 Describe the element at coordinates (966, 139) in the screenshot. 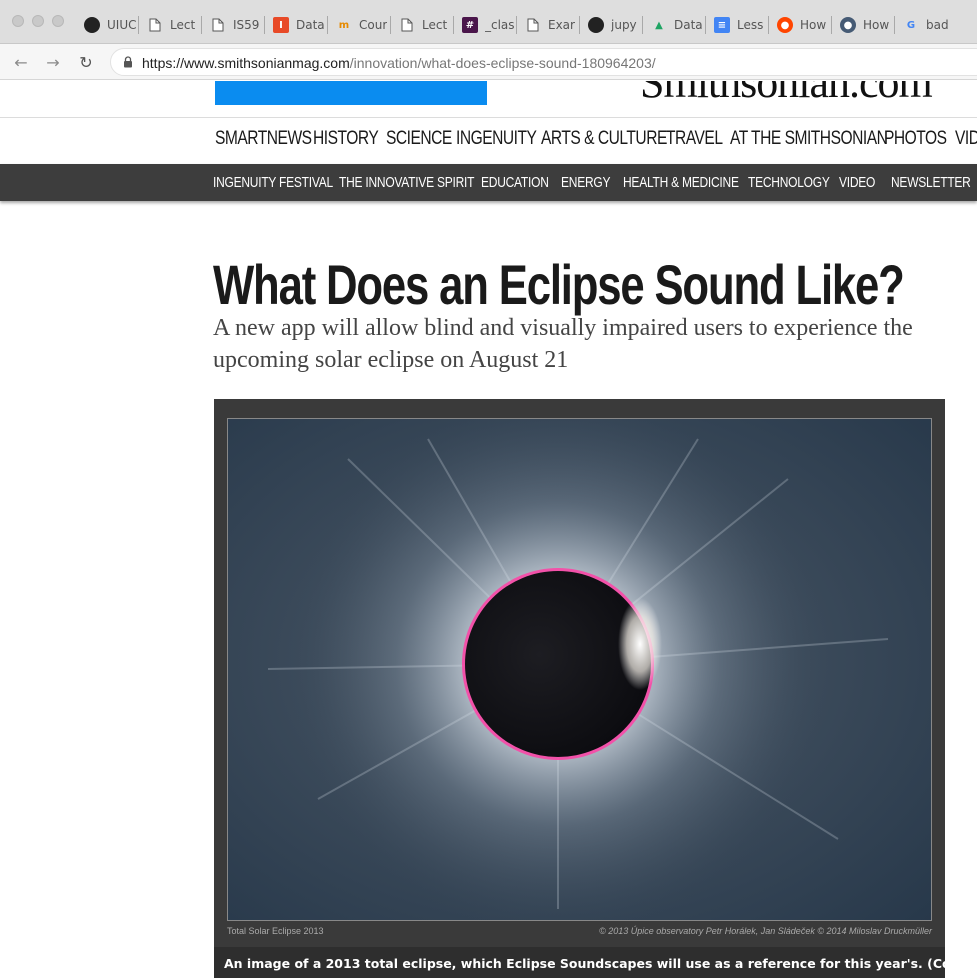

I see `main-nav-link: VIDEO` at that location.